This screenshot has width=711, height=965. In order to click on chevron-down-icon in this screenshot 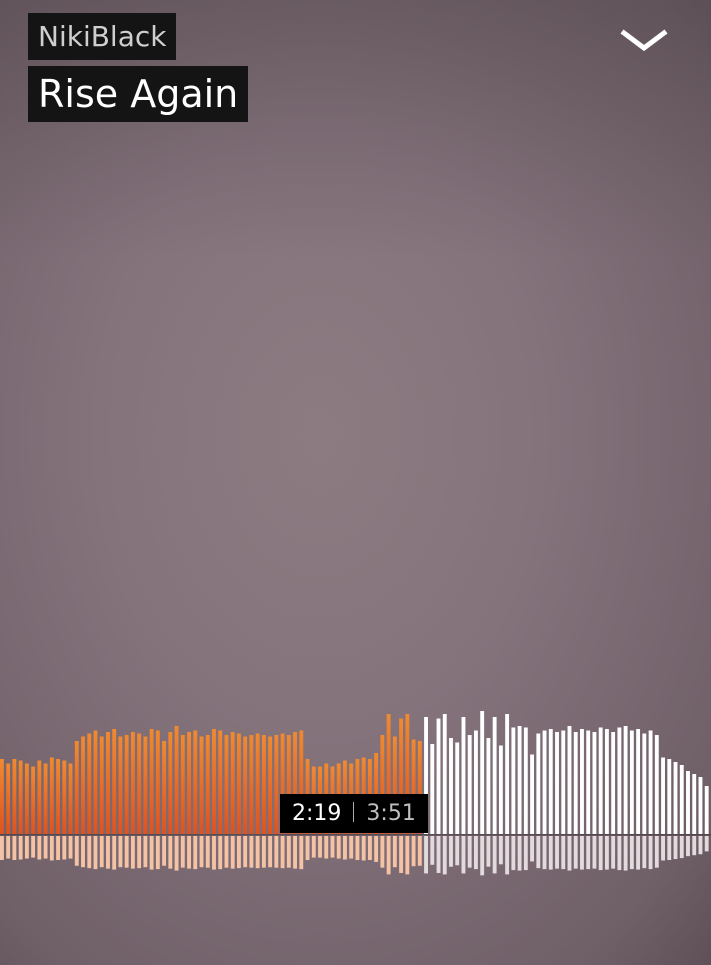, I will do `click(644, 40)`.